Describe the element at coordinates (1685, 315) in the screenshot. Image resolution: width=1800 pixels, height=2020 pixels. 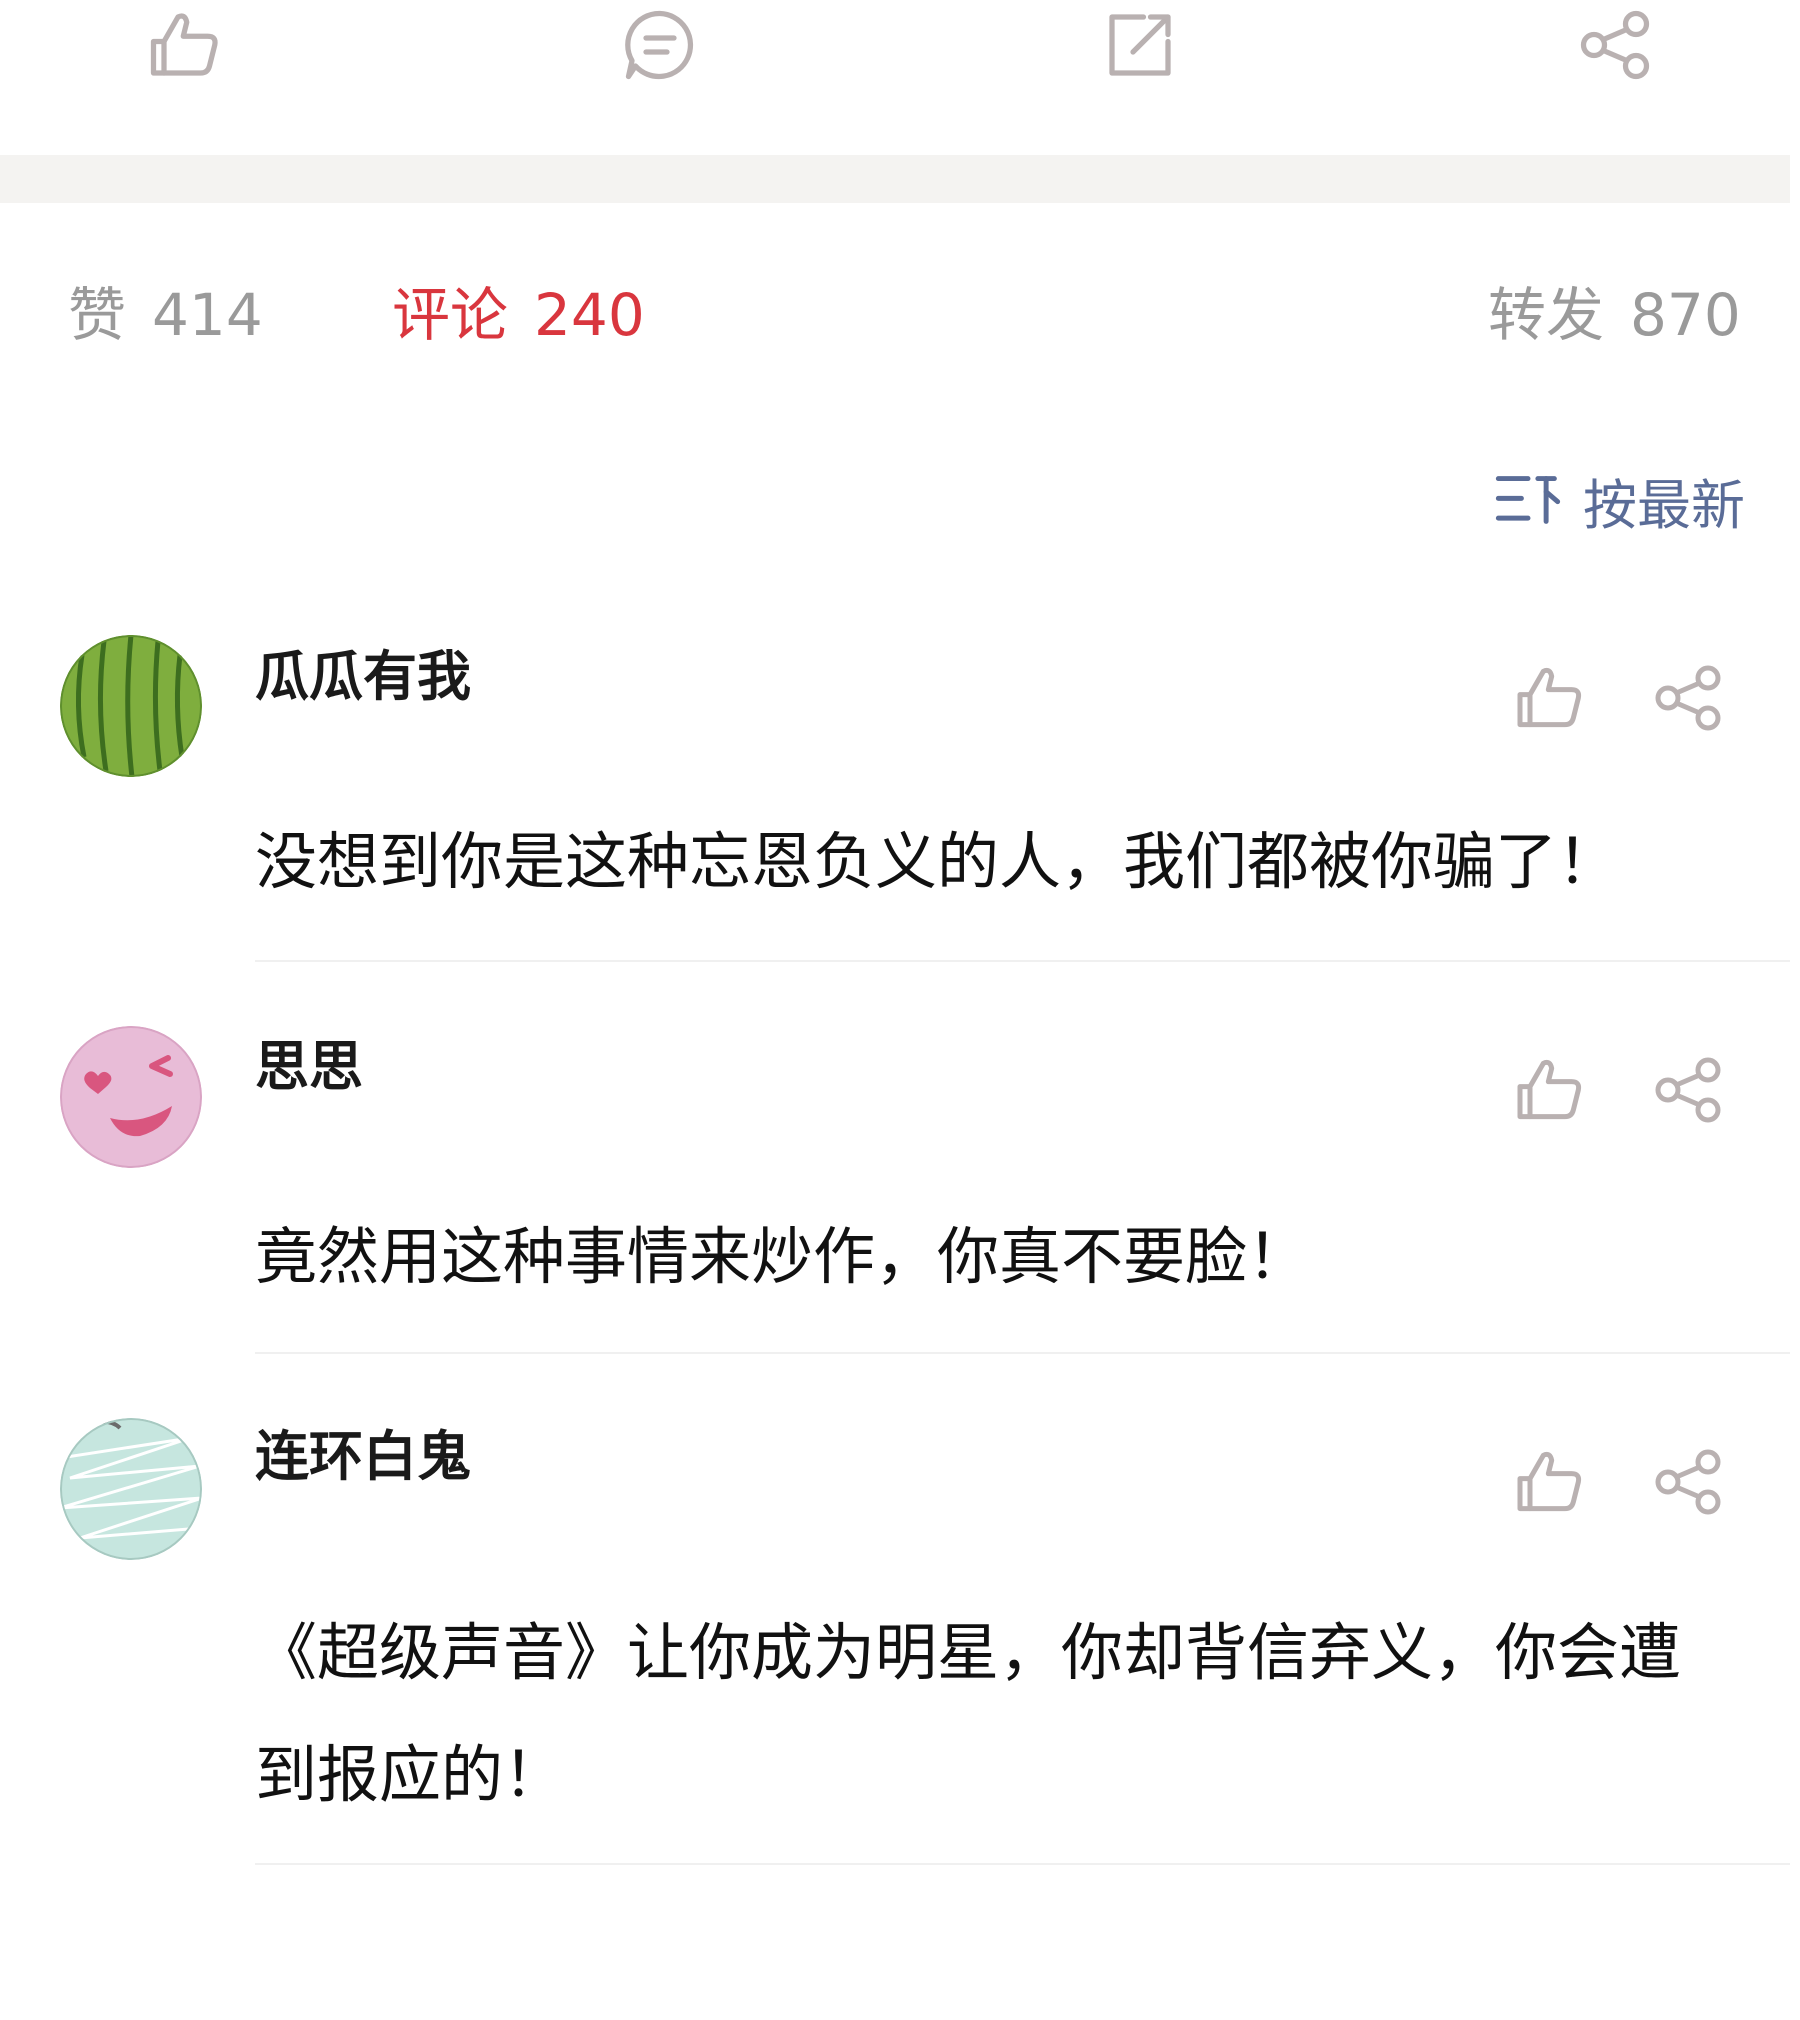
I see `reposts-count: 870` at that location.